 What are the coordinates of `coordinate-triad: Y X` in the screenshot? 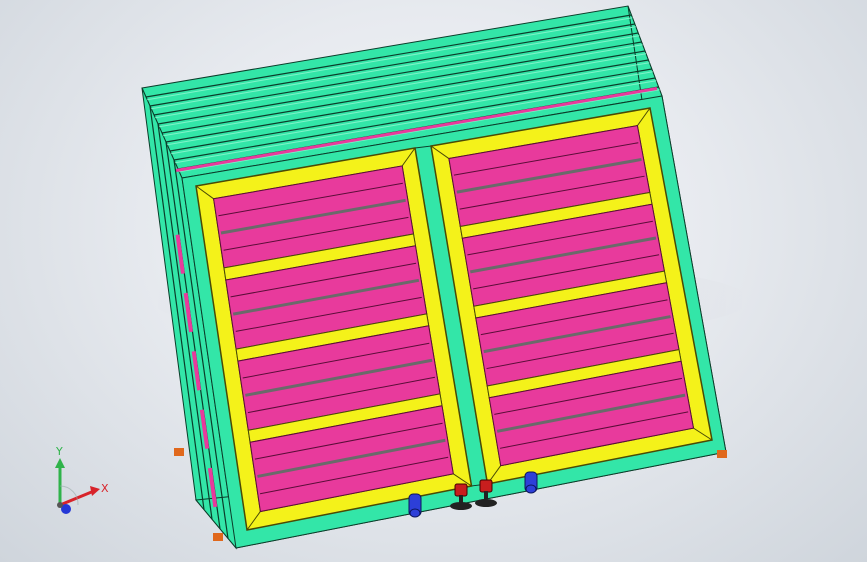 It's located at (82, 479).